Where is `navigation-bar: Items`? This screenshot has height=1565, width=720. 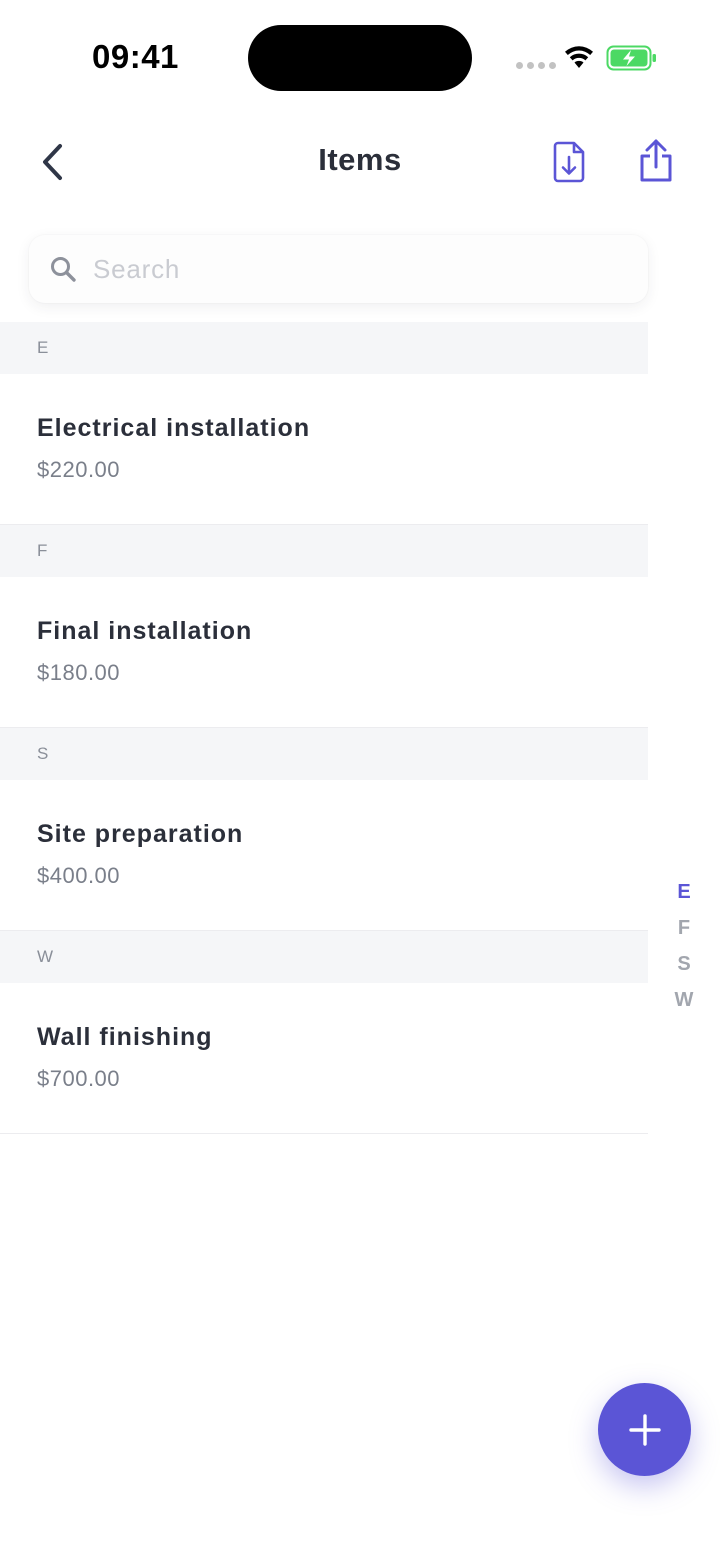
navigation-bar: Items is located at coordinates (360, 162).